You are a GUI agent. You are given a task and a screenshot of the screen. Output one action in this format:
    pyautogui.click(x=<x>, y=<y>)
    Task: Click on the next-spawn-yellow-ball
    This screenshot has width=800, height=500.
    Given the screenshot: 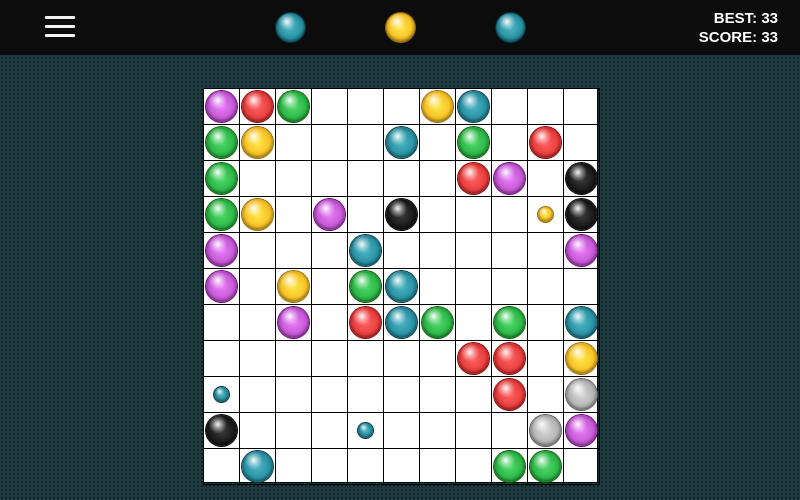 What is the action you would take?
    pyautogui.click(x=545, y=214)
    